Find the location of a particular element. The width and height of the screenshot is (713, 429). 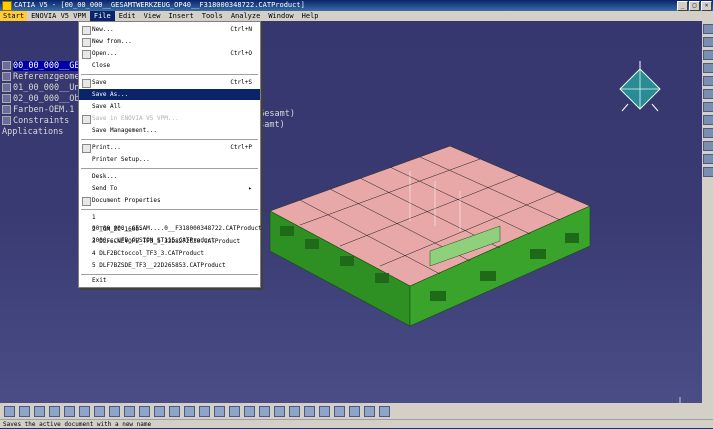

hide-show-icon is located at coordinates (324, 411).